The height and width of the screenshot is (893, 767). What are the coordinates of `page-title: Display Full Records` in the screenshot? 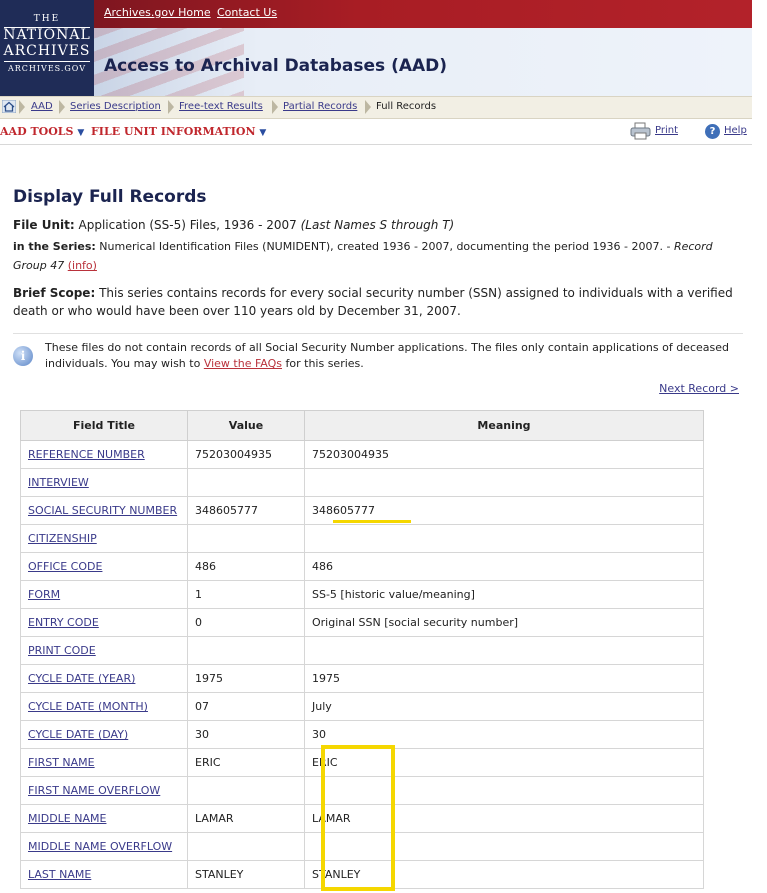 It's located at (110, 197).